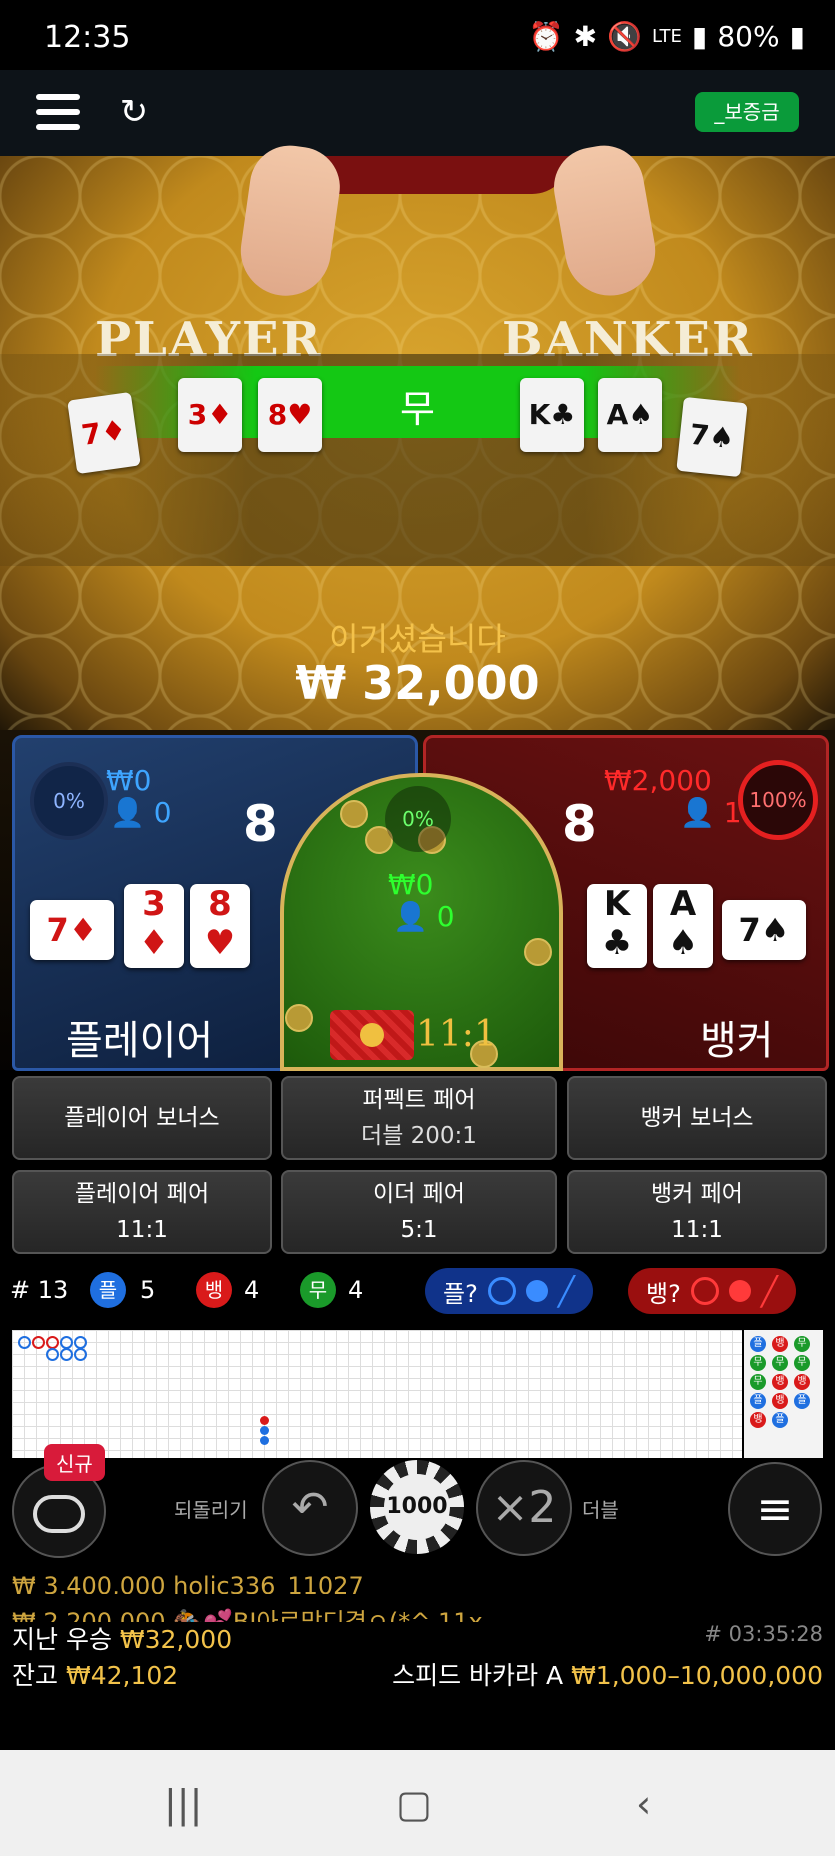  Describe the element at coordinates (546, 36) in the screenshot. I see `alarm-icon: ⏰` at that location.